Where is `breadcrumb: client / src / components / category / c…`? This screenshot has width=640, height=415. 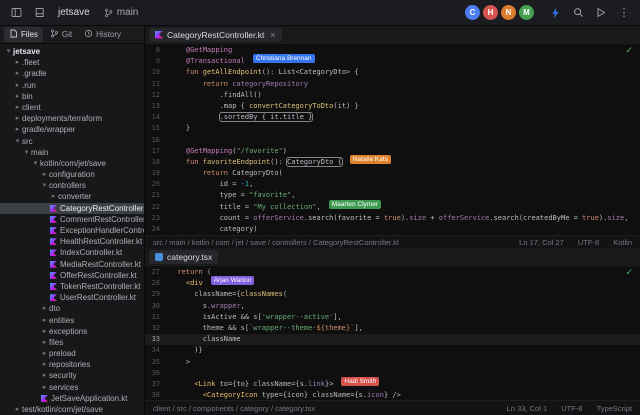
breadcrumb: client / src / components / category / c… is located at coordinates (234, 408).